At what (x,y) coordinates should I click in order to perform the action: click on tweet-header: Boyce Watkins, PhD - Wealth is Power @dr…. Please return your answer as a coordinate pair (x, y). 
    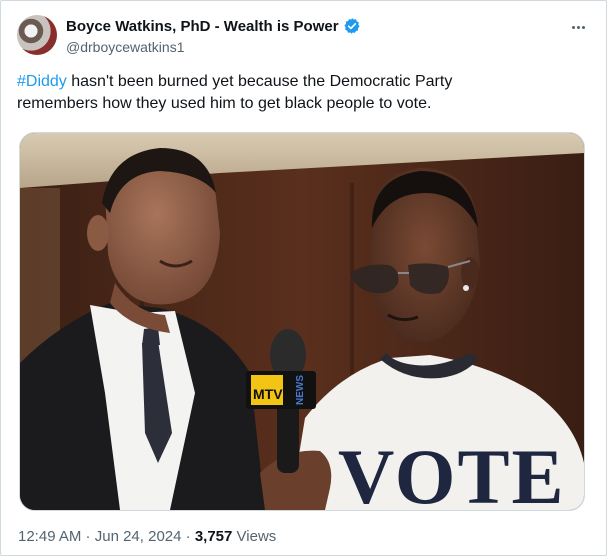
    Looking at the image, I should click on (303, 37).